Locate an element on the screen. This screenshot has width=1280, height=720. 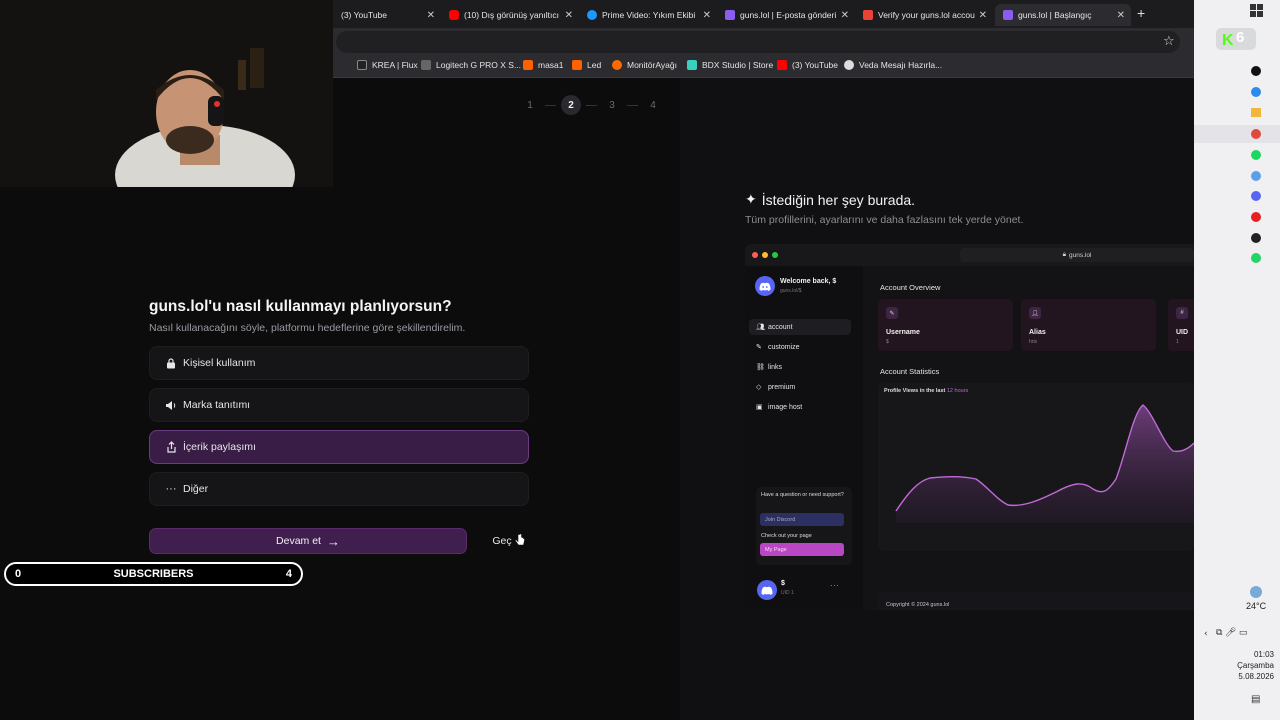
mock-card-uid: # UID 1 is located at coordinates (1181, 325).